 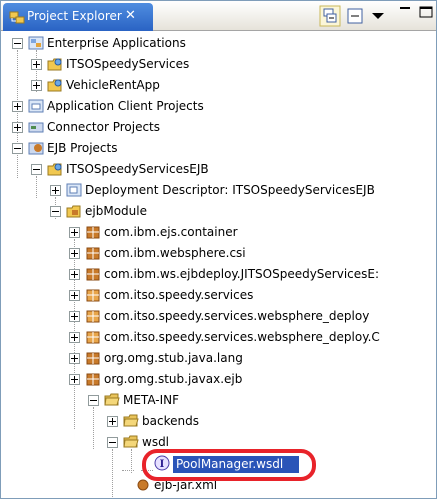 What do you see at coordinates (171, 232) in the screenshot?
I see `tree-item-label: com.ibm.ejs.container` at bounding box center [171, 232].